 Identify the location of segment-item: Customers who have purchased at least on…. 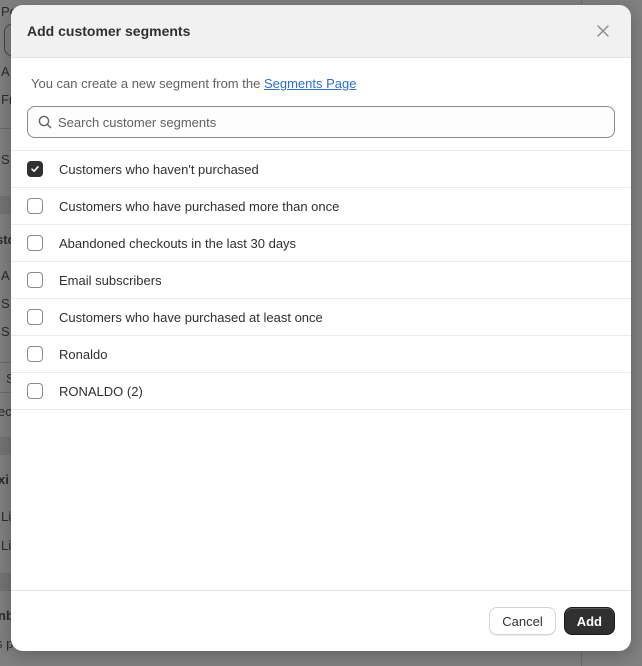
(321, 317).